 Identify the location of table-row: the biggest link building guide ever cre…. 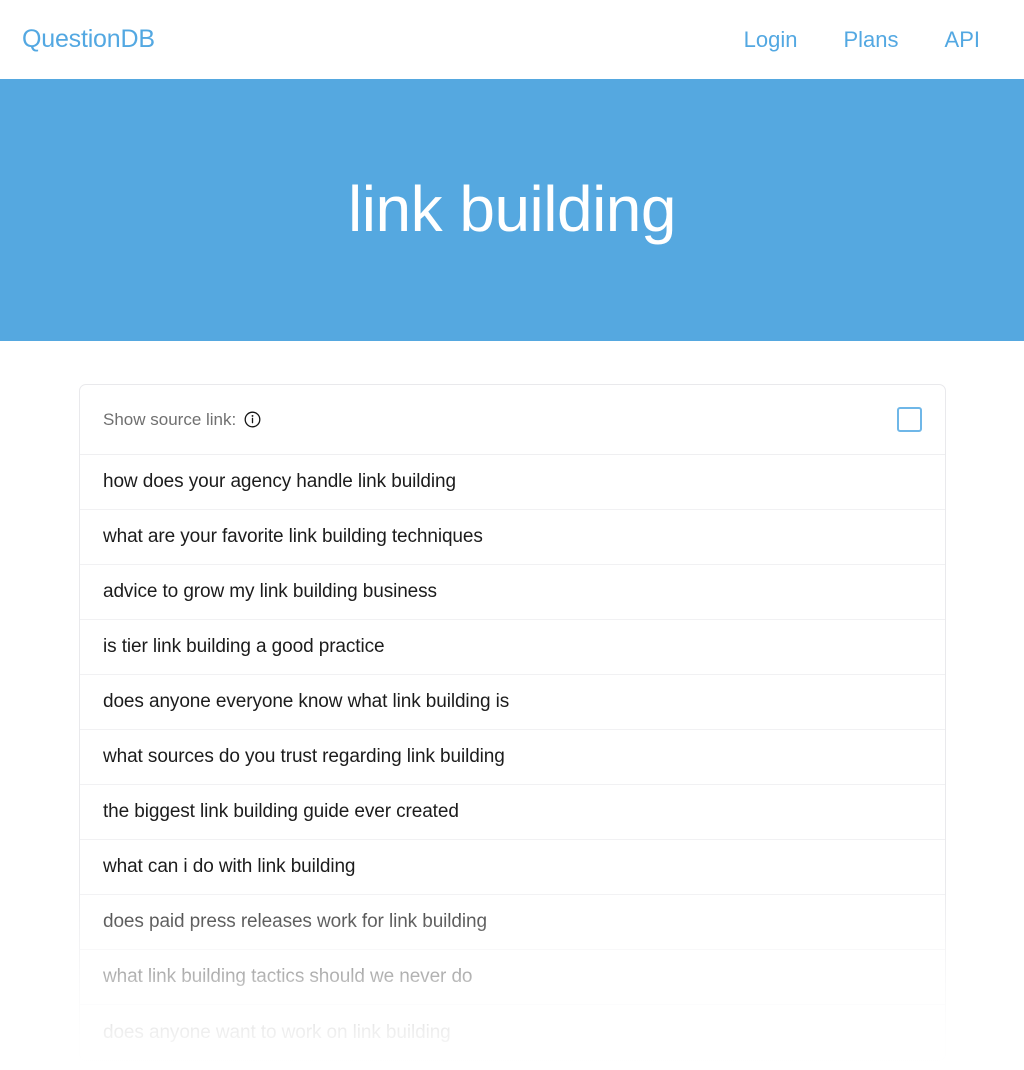
(512, 812).